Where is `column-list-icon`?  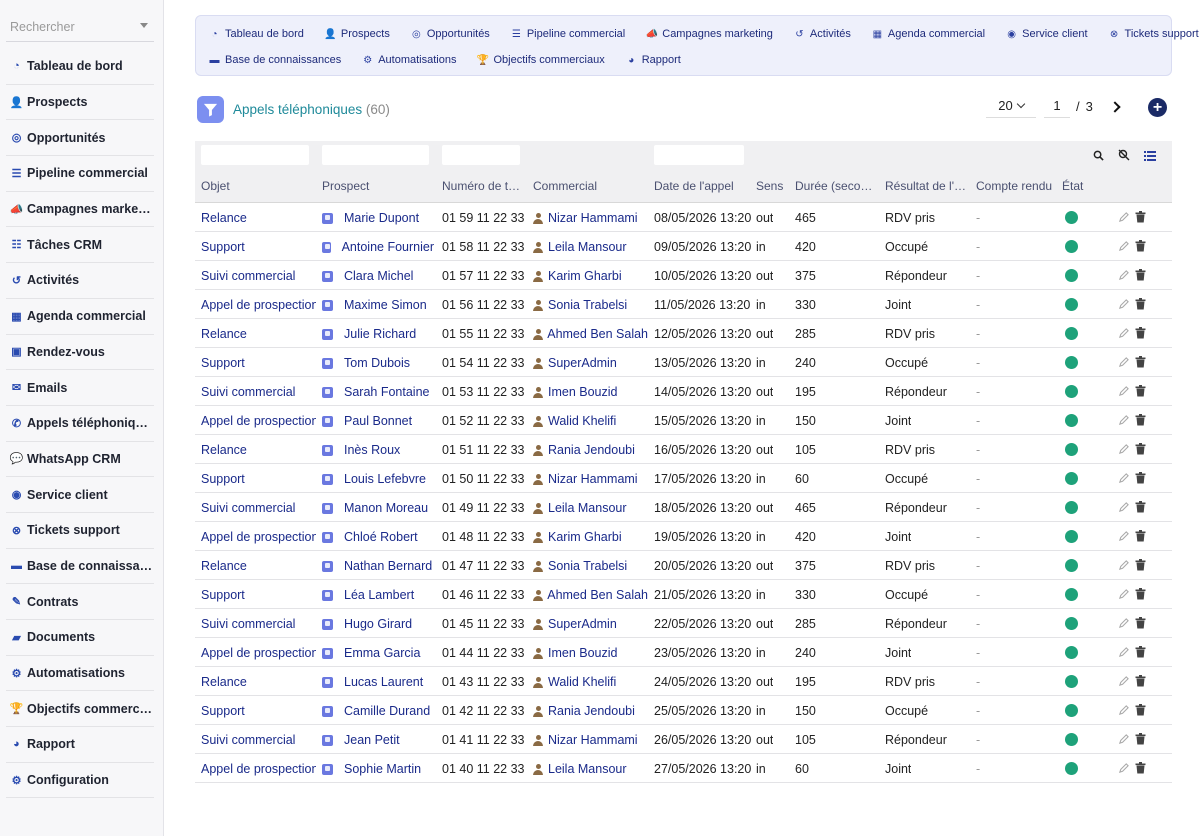 column-list-icon is located at coordinates (1150, 155).